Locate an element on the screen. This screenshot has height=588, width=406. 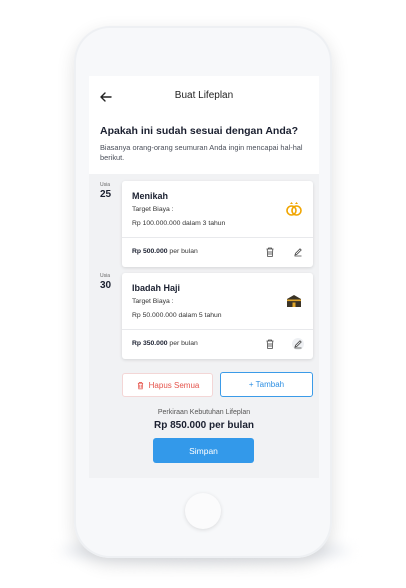
save-button: Simpan is located at coordinates (203, 450).